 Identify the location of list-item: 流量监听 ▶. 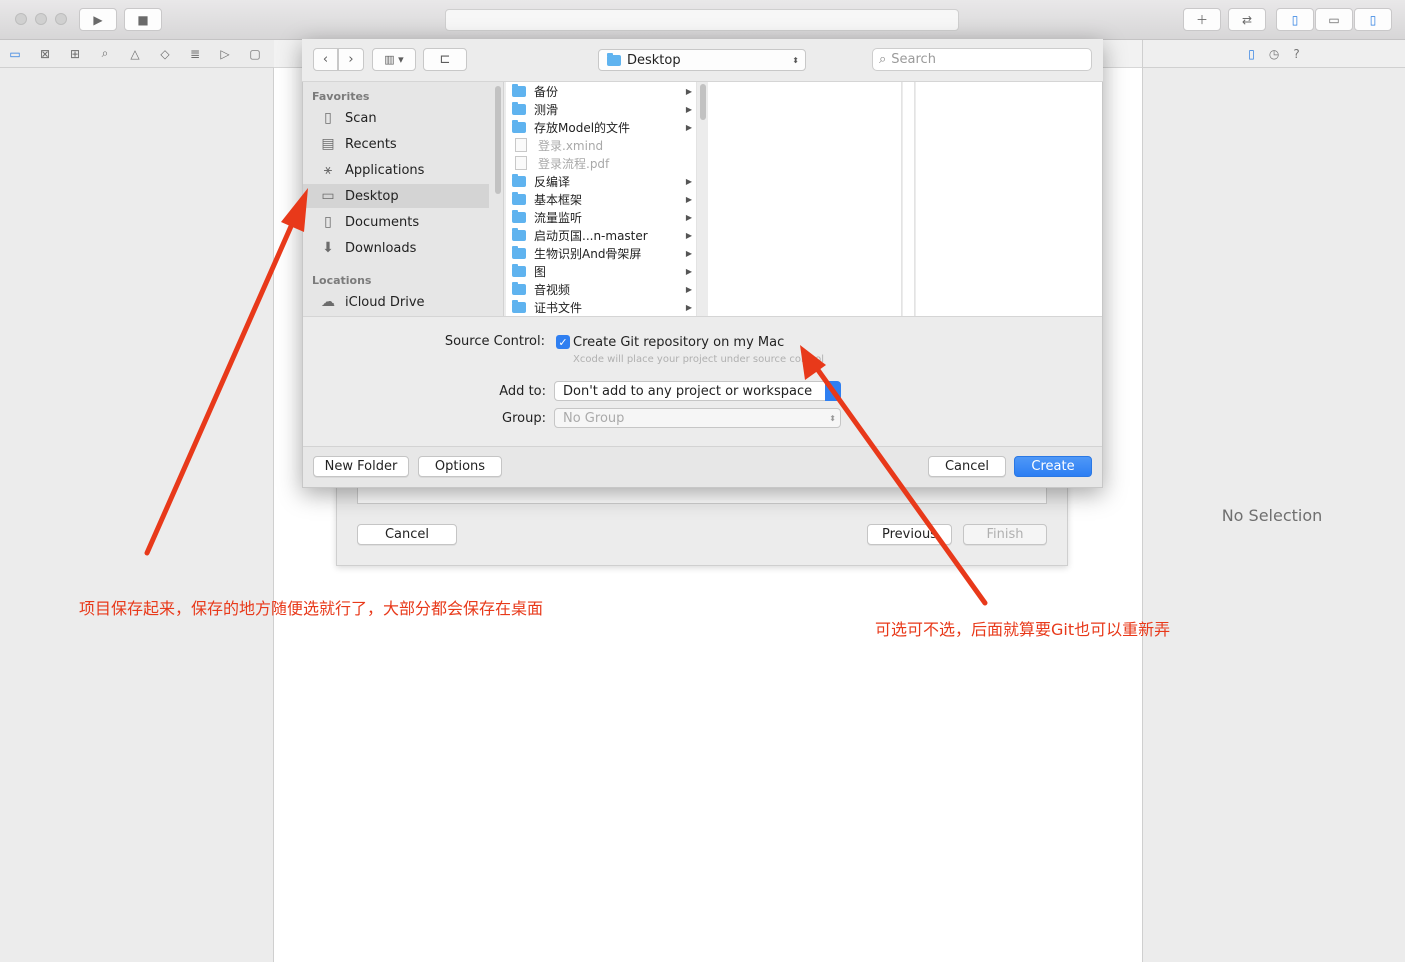
(601, 217).